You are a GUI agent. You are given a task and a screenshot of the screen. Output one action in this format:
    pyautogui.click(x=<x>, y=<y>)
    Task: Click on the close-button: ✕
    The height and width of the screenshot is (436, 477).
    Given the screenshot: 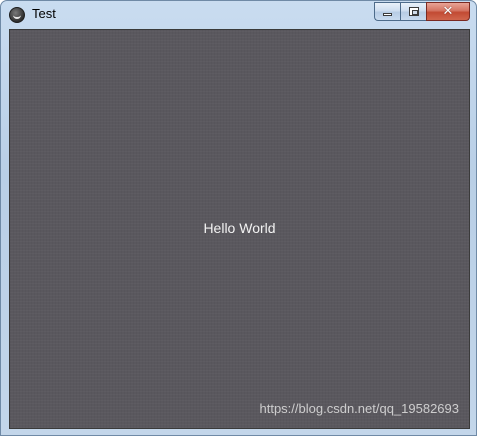 What is the action you would take?
    pyautogui.click(x=448, y=11)
    